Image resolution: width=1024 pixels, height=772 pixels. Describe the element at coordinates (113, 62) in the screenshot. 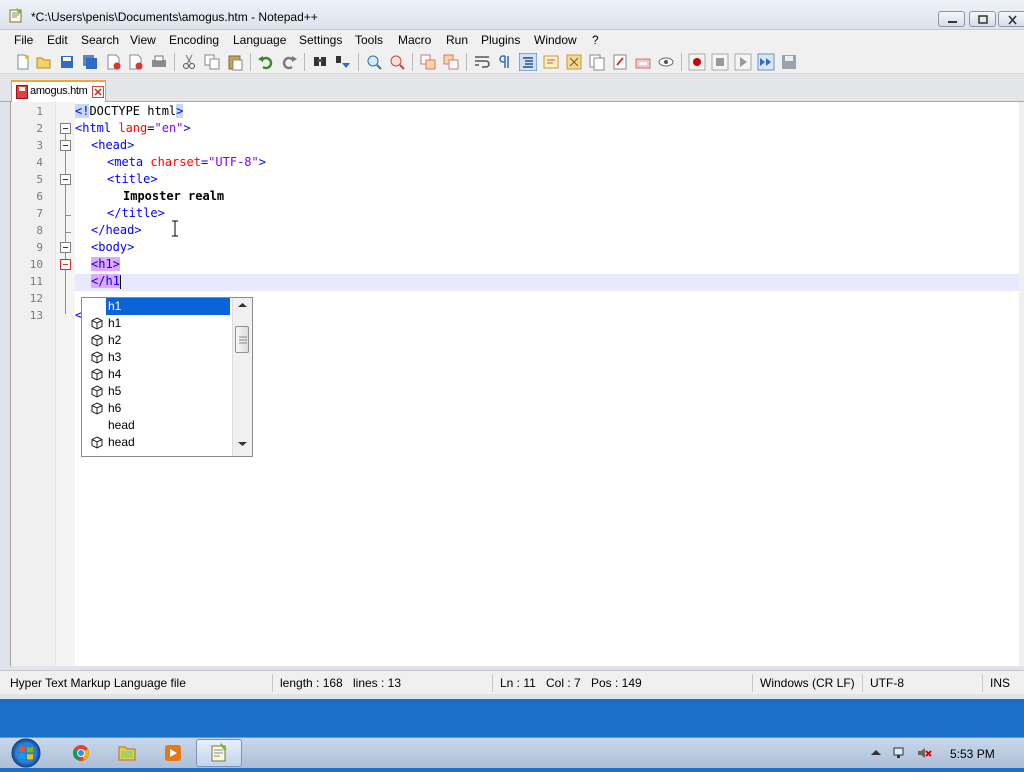

I see `close-file-icon` at that location.